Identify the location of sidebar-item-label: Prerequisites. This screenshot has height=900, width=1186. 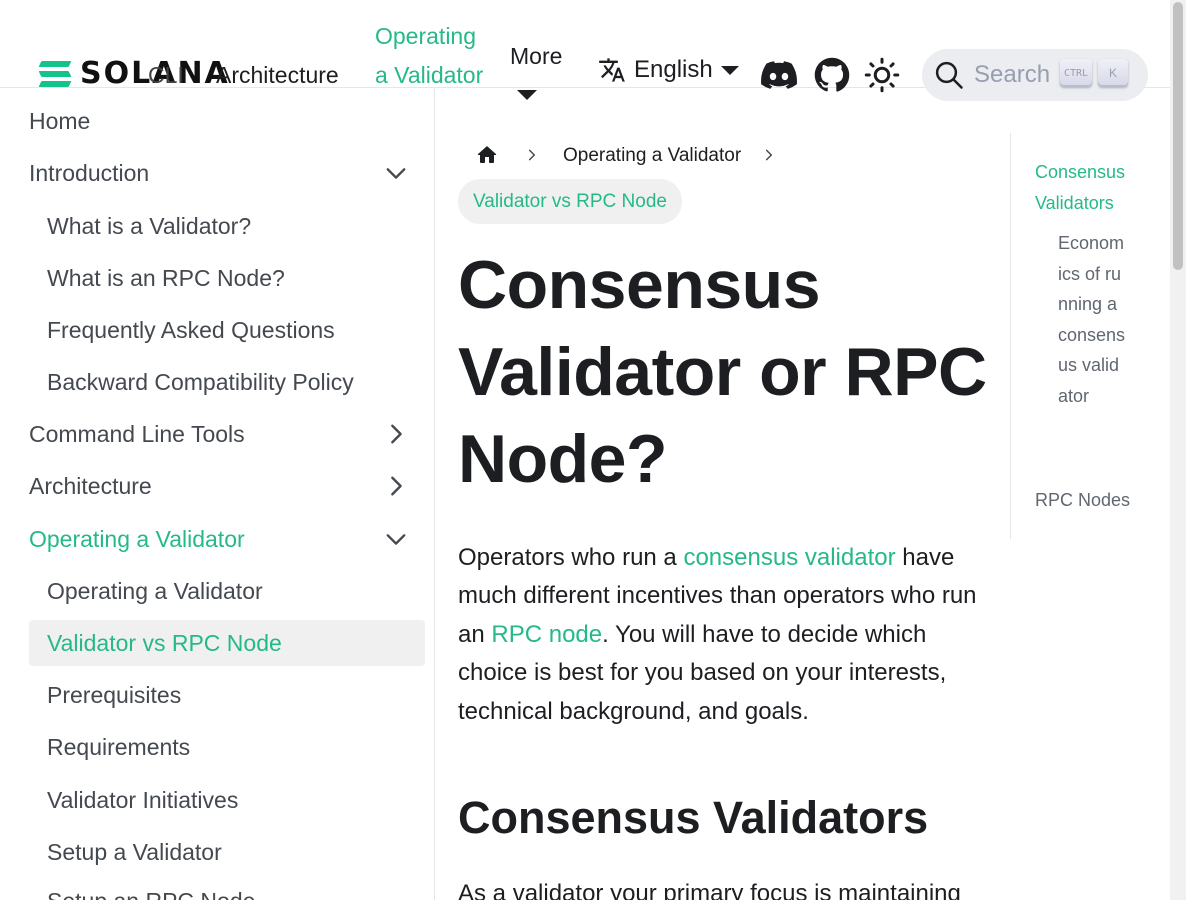
(114, 695).